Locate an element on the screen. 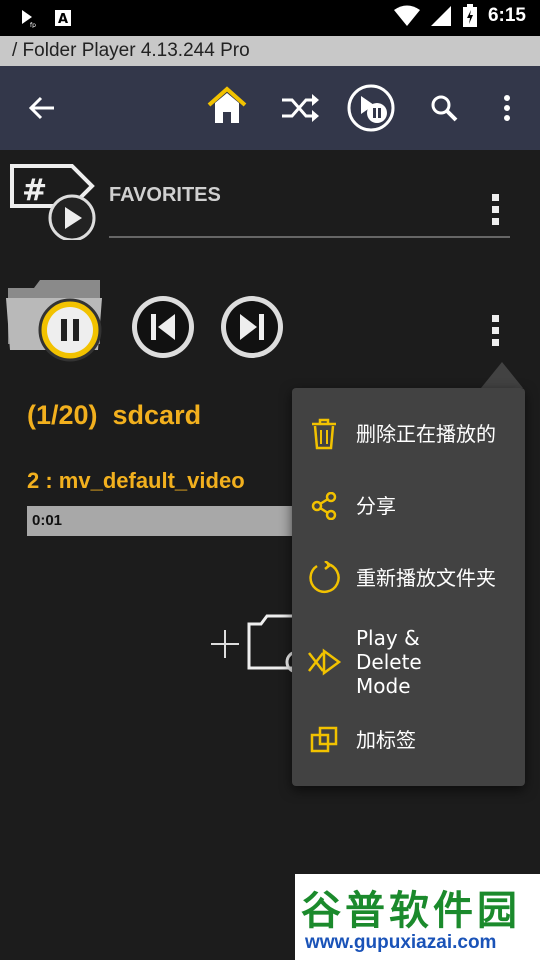 Image resolution: width=540 pixels, height=960 pixels. menu-item-delete-playing: 删除正在播放的 is located at coordinates (408, 434).